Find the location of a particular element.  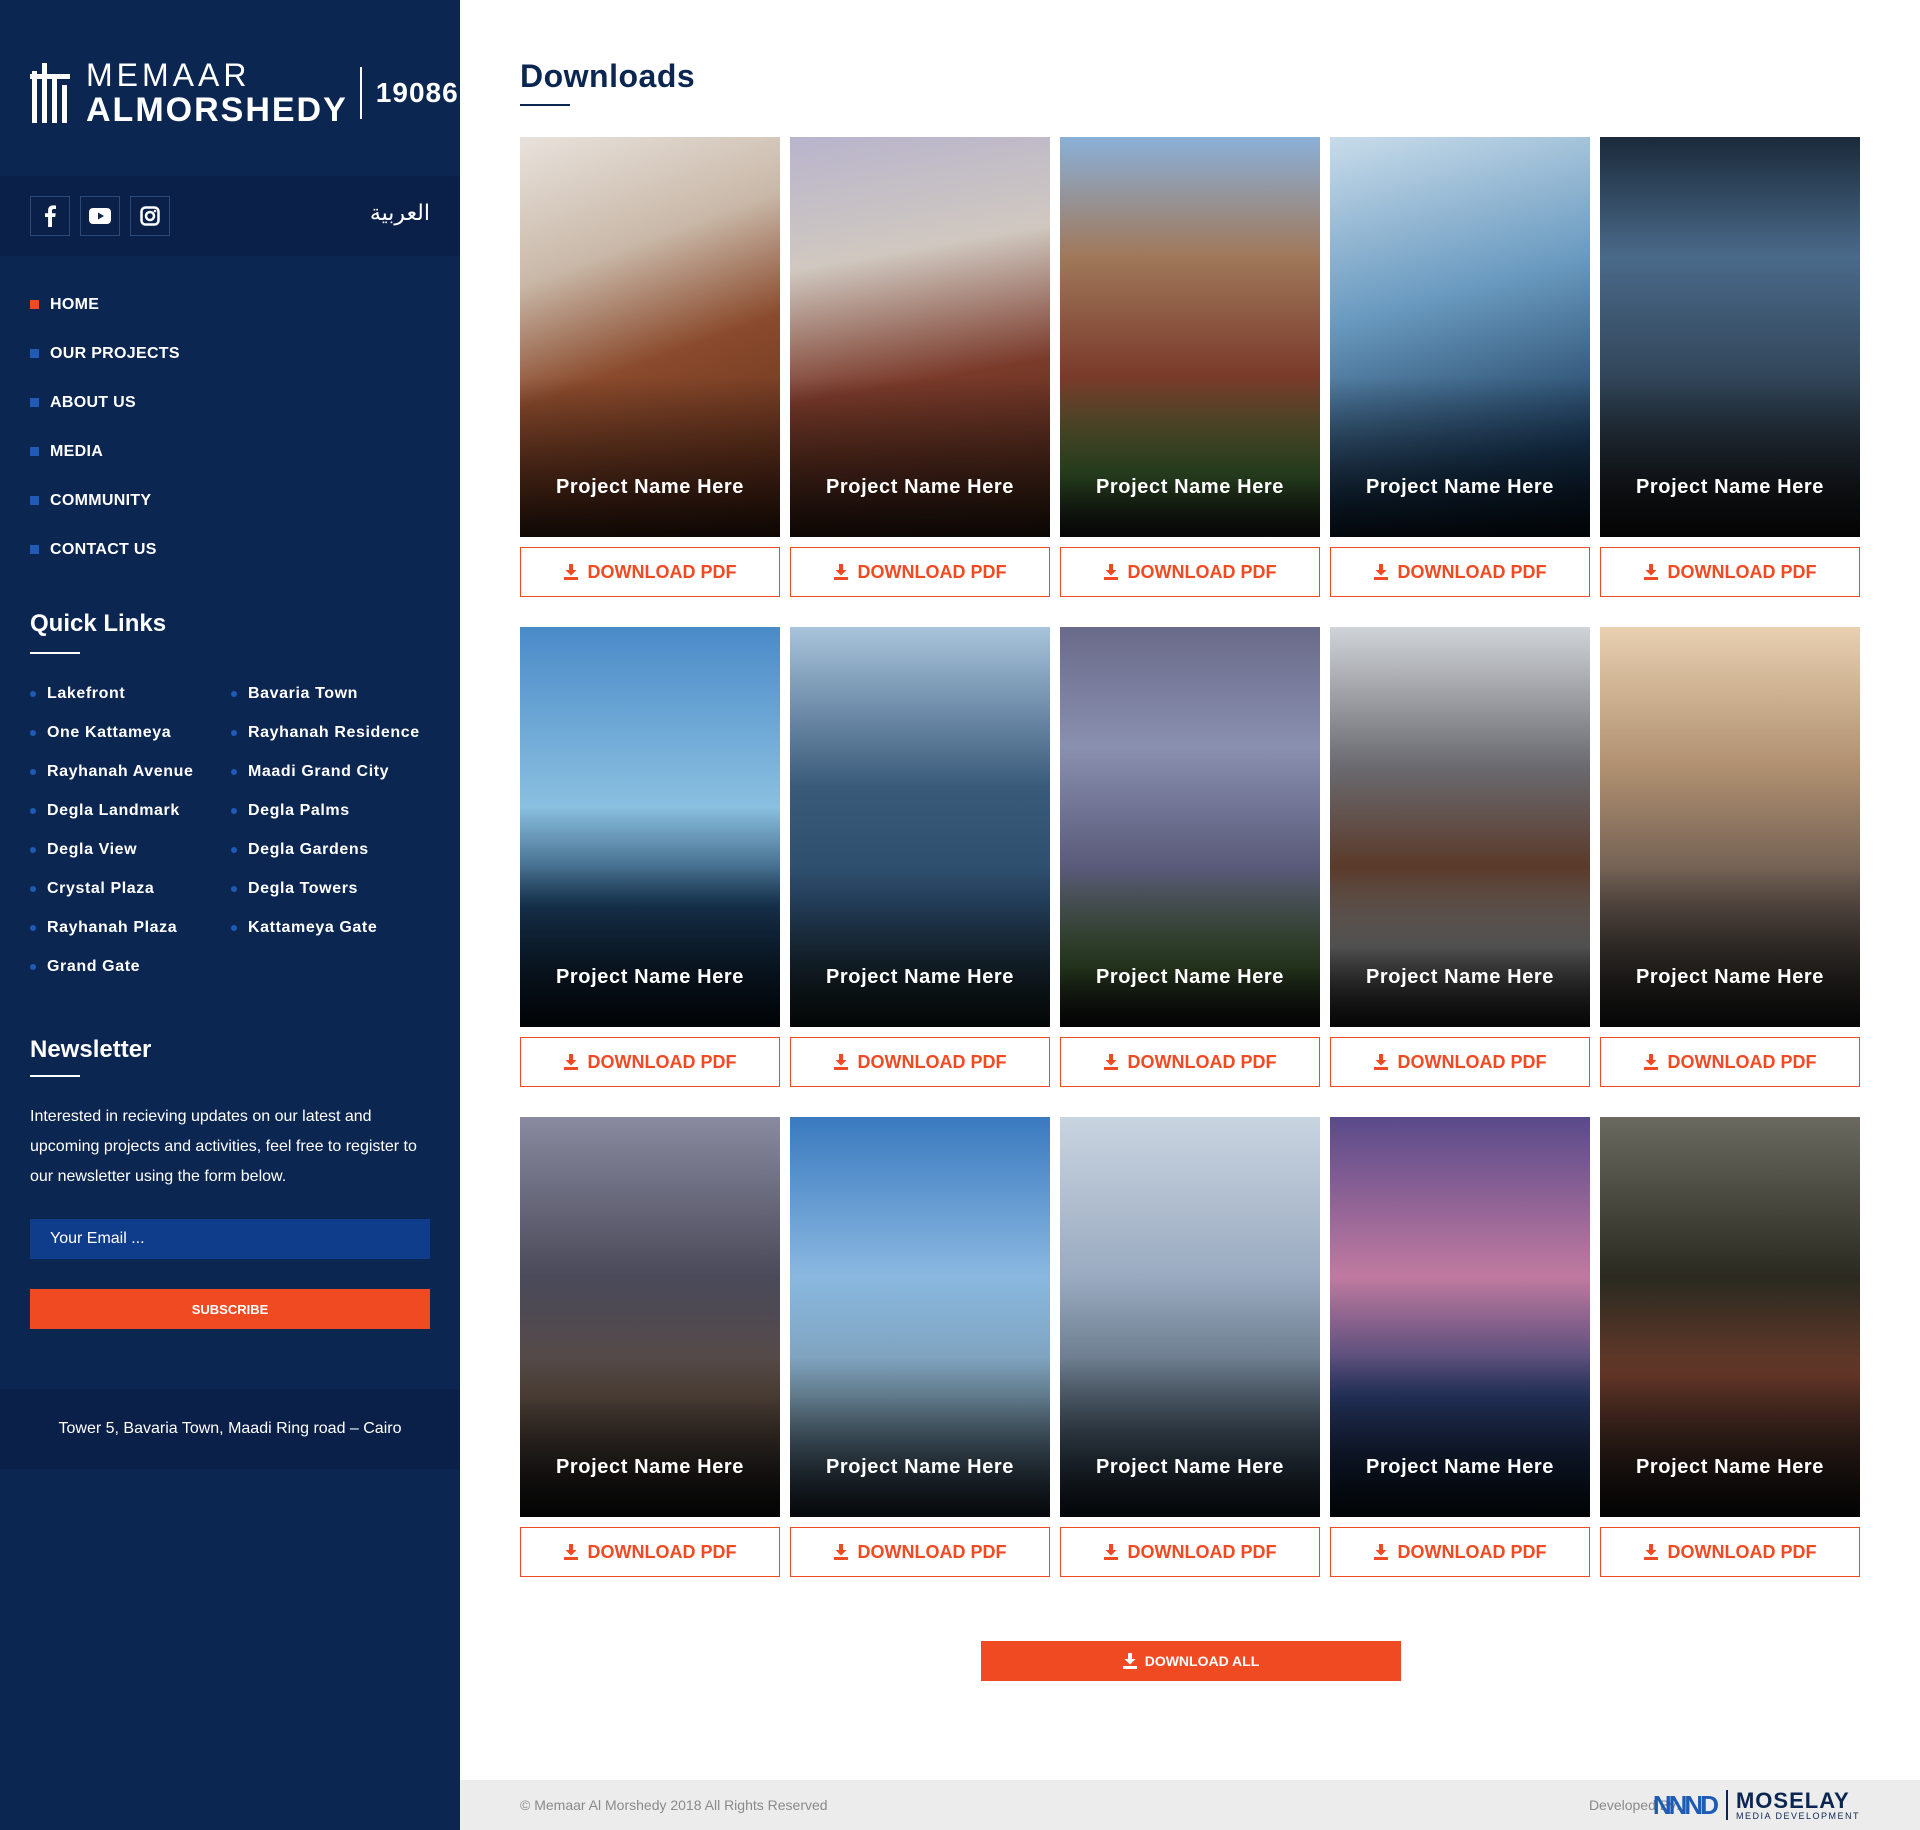

social-bar: العربية is located at coordinates (230, 216).